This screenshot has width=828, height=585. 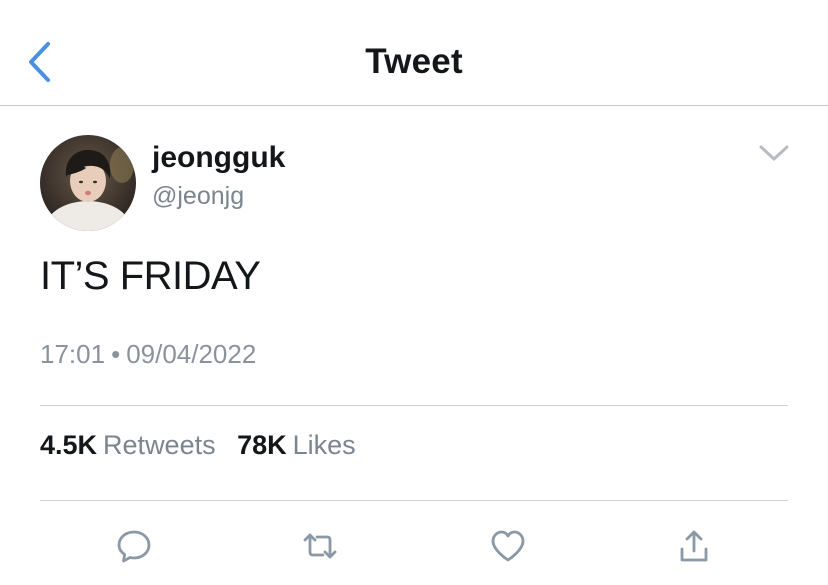 What do you see at coordinates (159, 445) in the screenshot?
I see `retweets-label: Retweets` at bounding box center [159, 445].